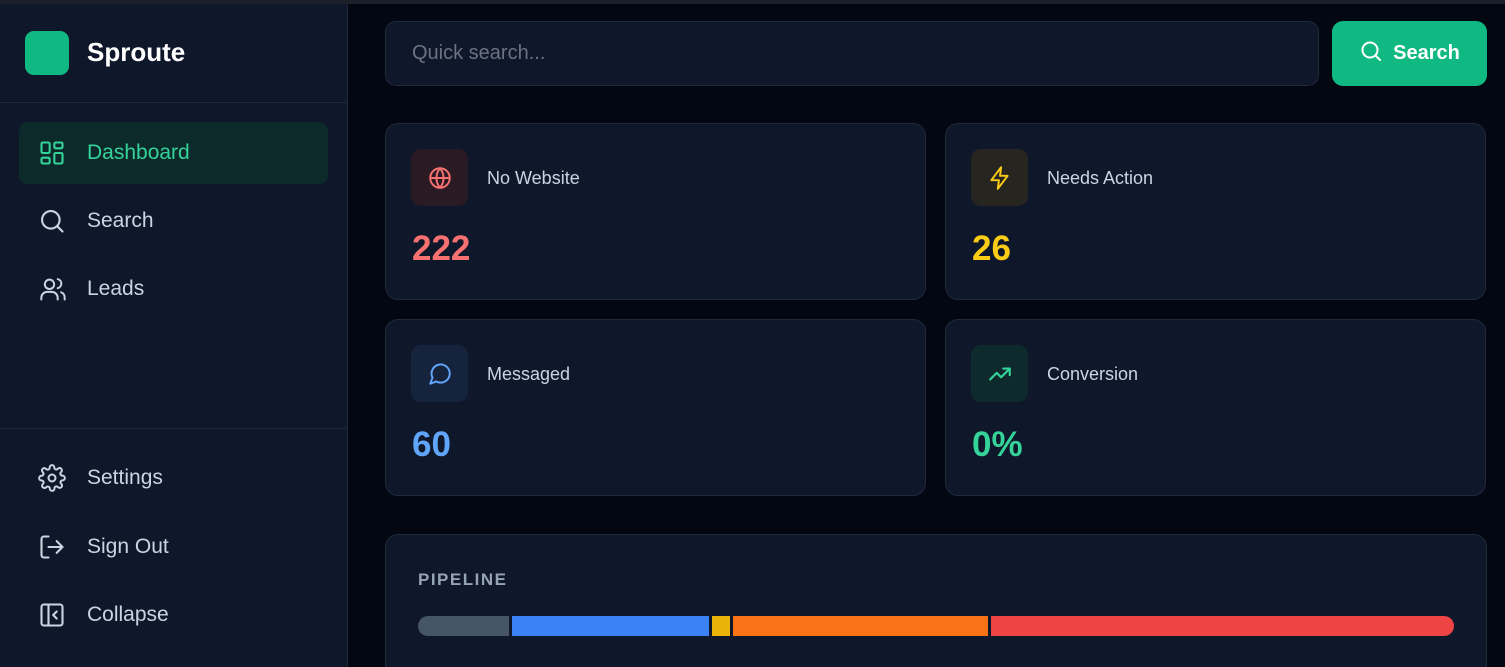  I want to click on trending-up-icon, so click(999, 373).